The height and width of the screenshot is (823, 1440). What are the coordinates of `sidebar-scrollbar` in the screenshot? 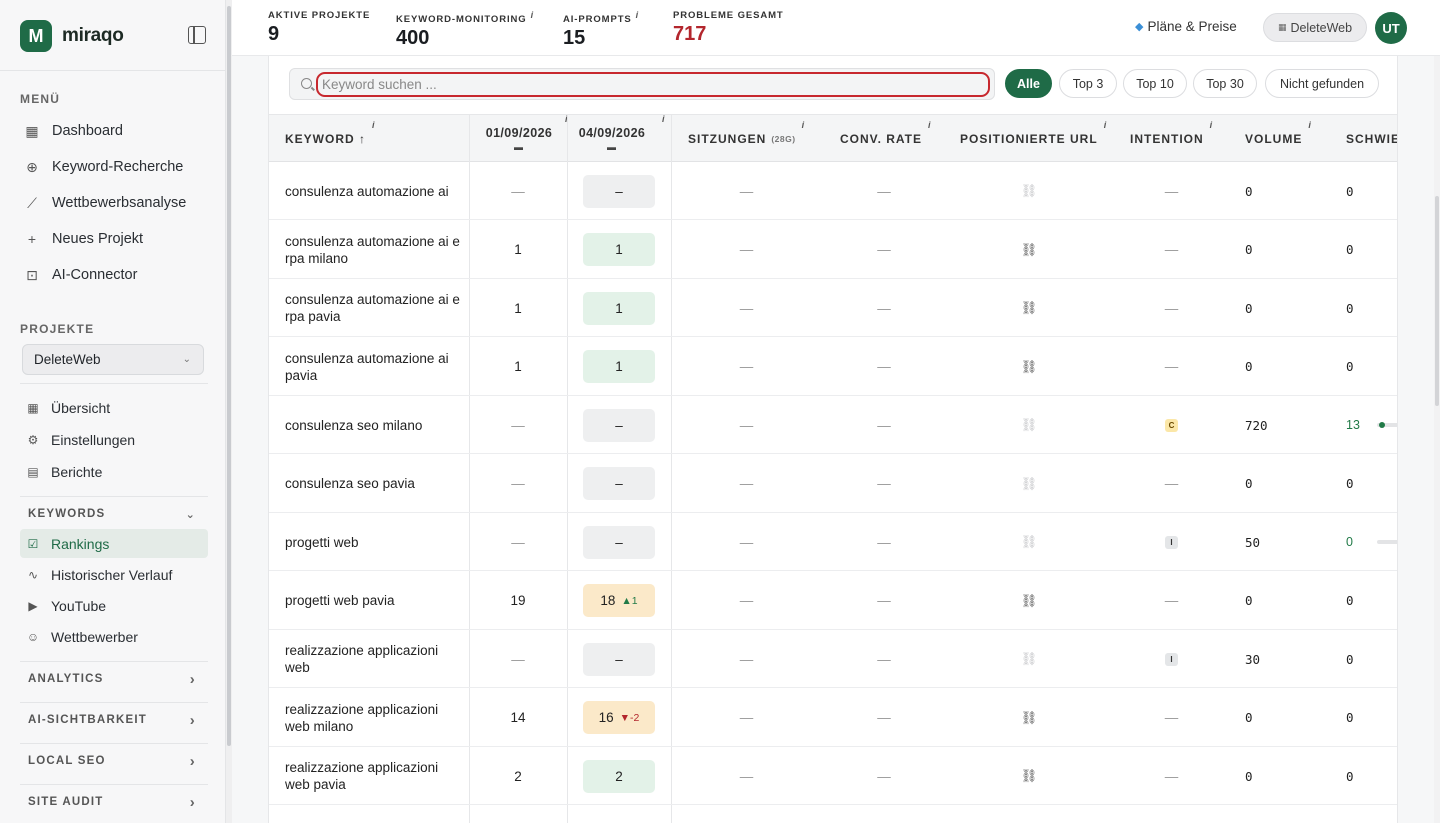 It's located at (229, 411).